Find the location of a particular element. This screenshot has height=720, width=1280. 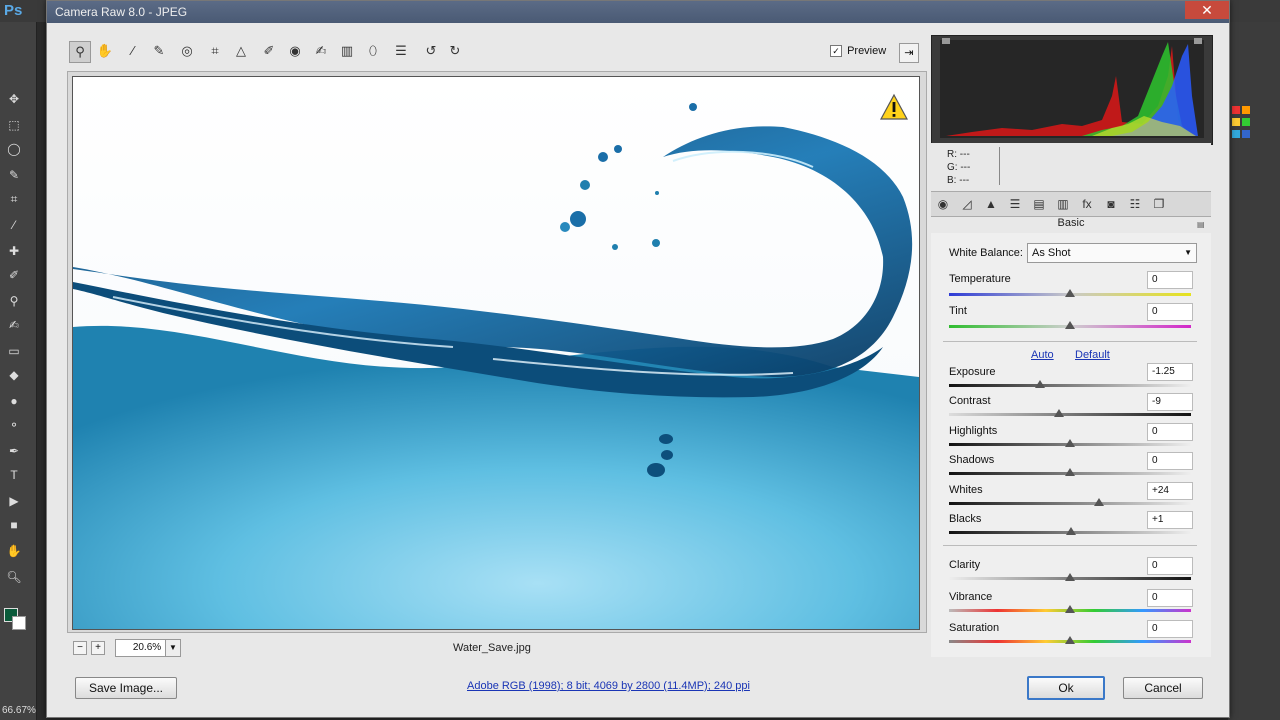

tab-camera-calibration-icon: ◙ is located at coordinates (1111, 204).